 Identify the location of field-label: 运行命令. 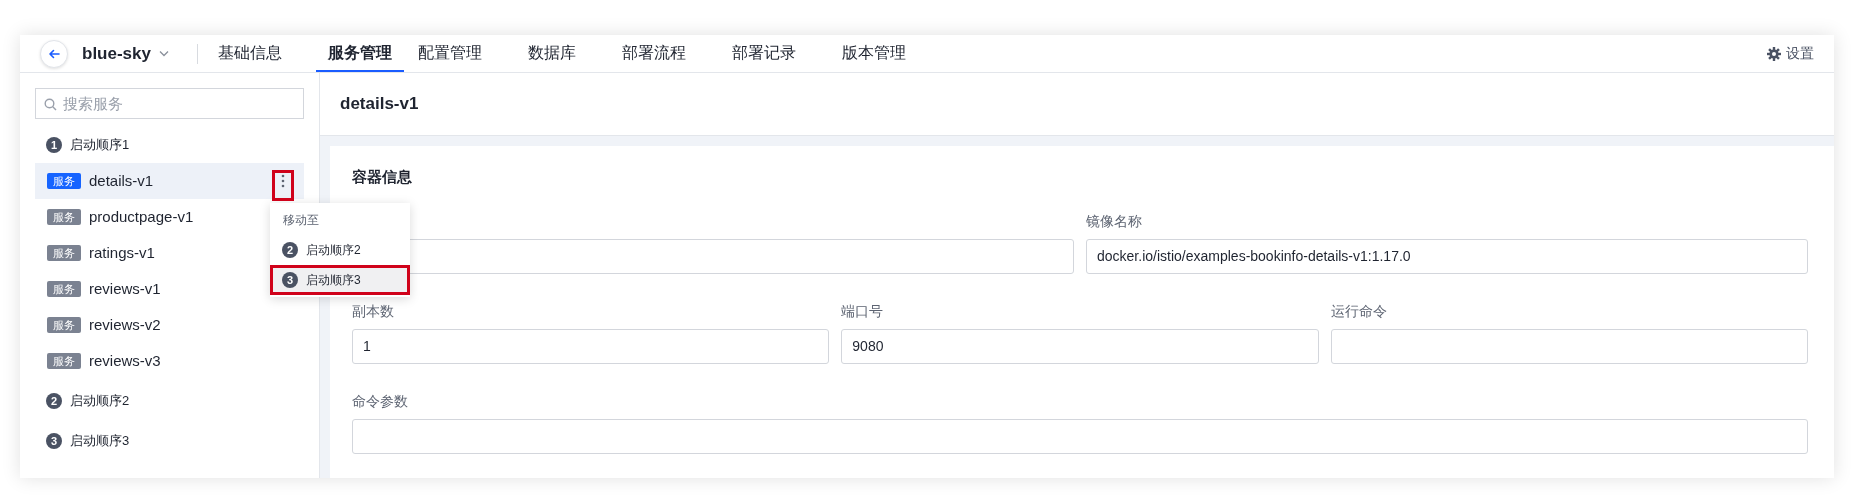
(1359, 311).